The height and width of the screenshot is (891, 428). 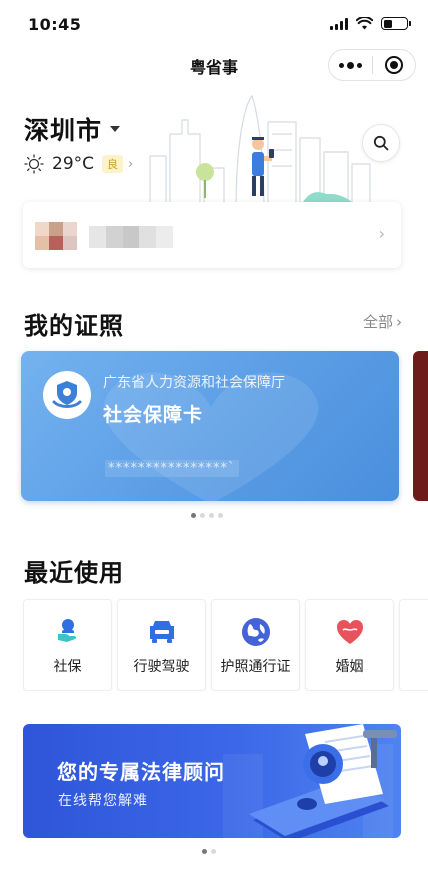 I want to click on shortcut-social-insurance: 社保, so click(x=67, y=645).